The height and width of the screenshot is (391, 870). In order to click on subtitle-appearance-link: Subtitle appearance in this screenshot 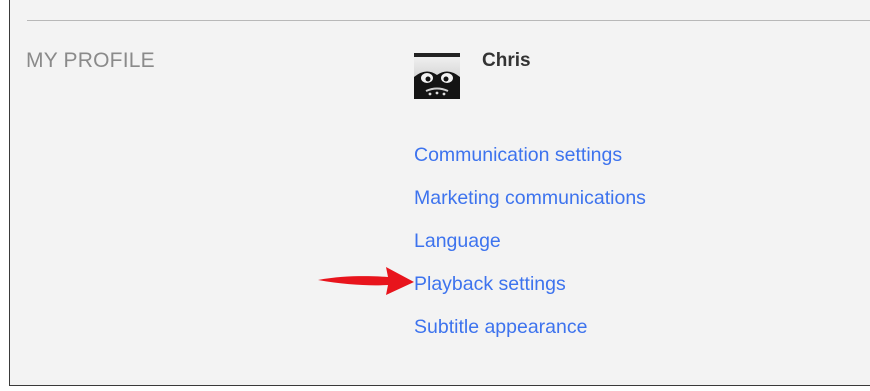, I will do `click(500, 327)`.